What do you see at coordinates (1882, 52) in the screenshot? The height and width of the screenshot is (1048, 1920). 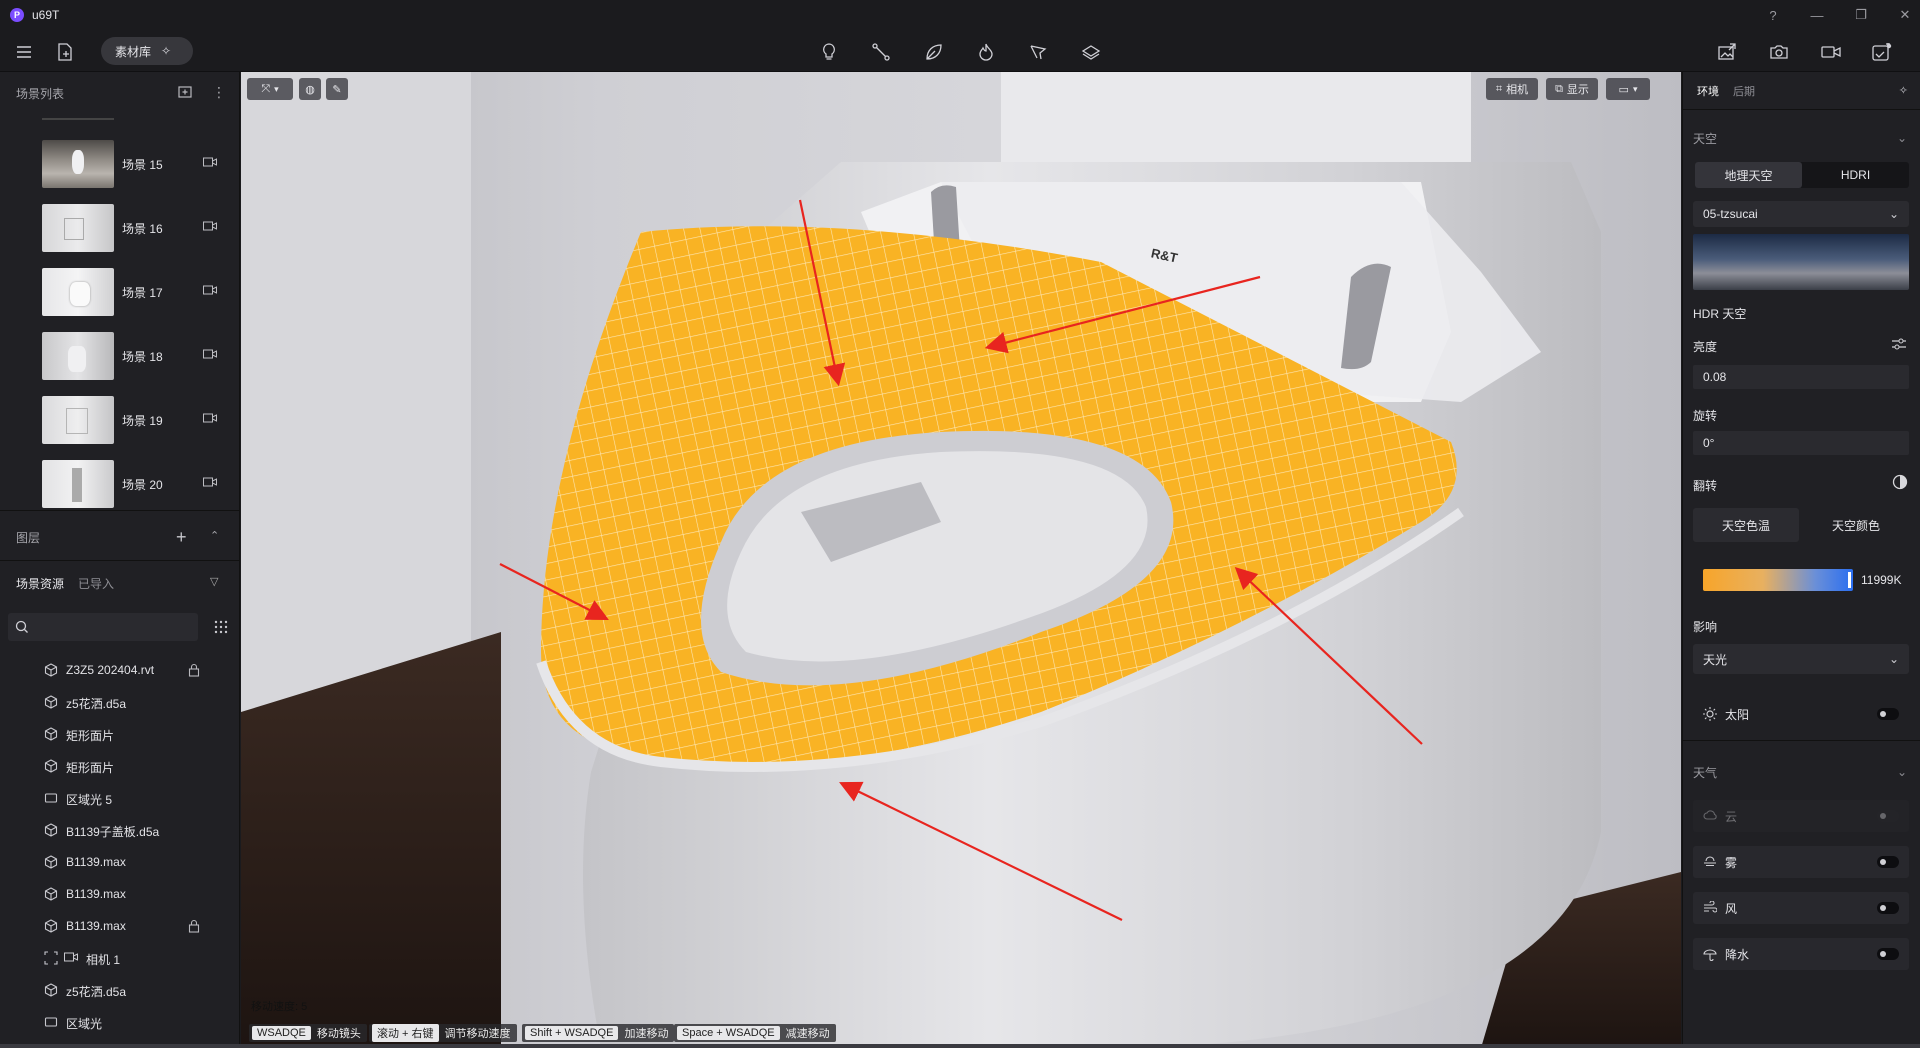 I see `render-icon` at bounding box center [1882, 52].